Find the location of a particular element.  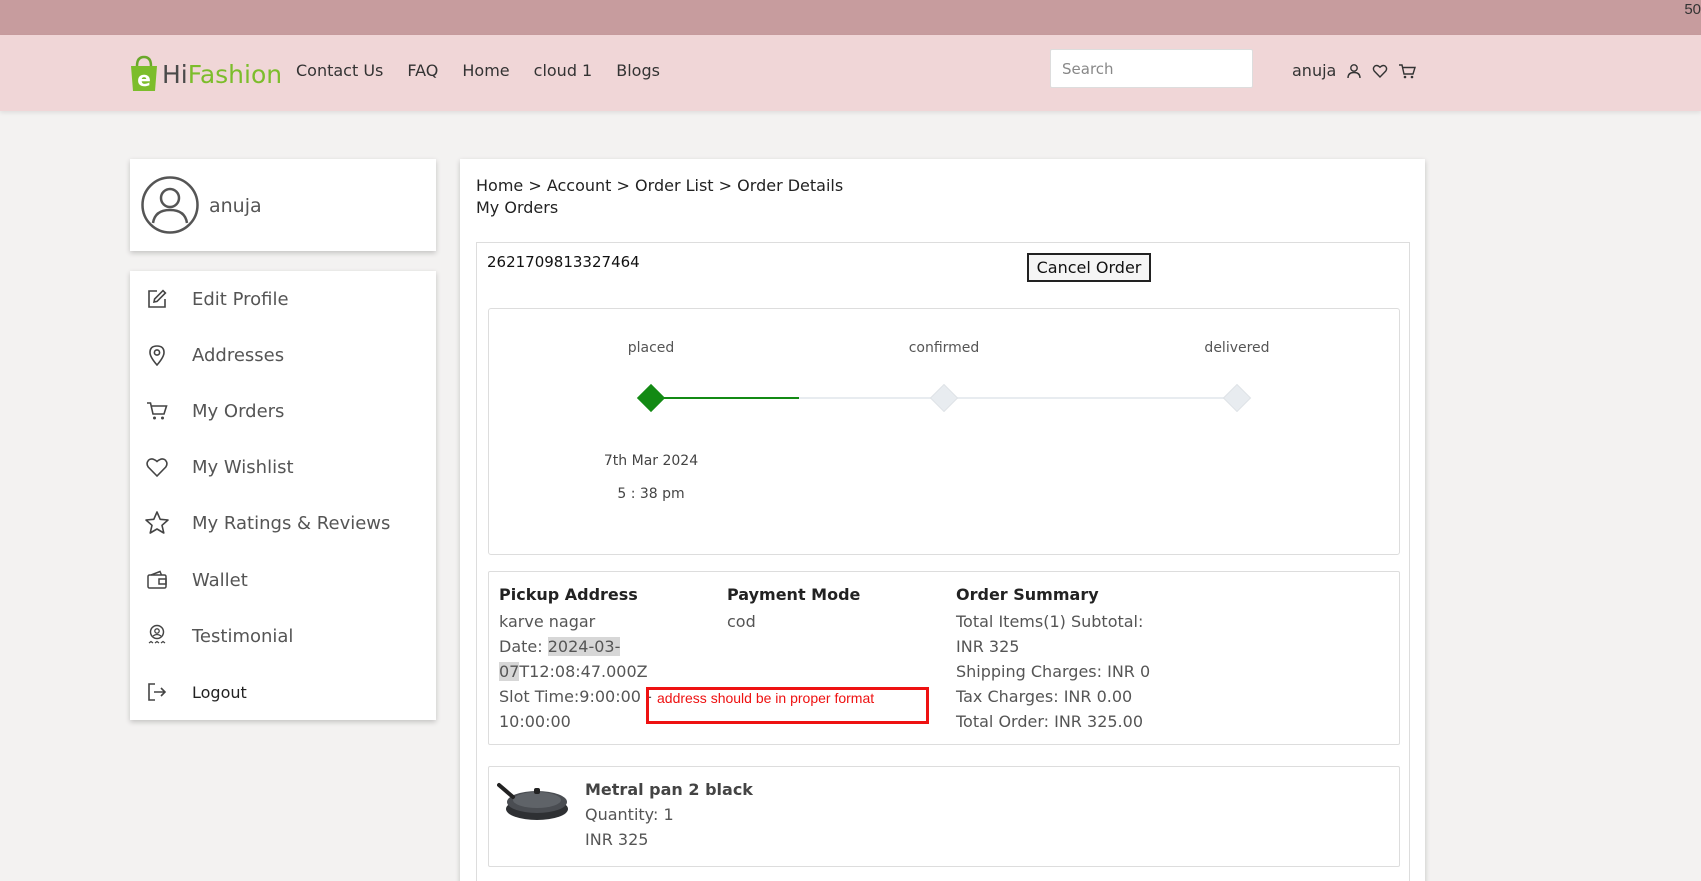

product-quantity: Quantity: 1 is located at coordinates (629, 814).